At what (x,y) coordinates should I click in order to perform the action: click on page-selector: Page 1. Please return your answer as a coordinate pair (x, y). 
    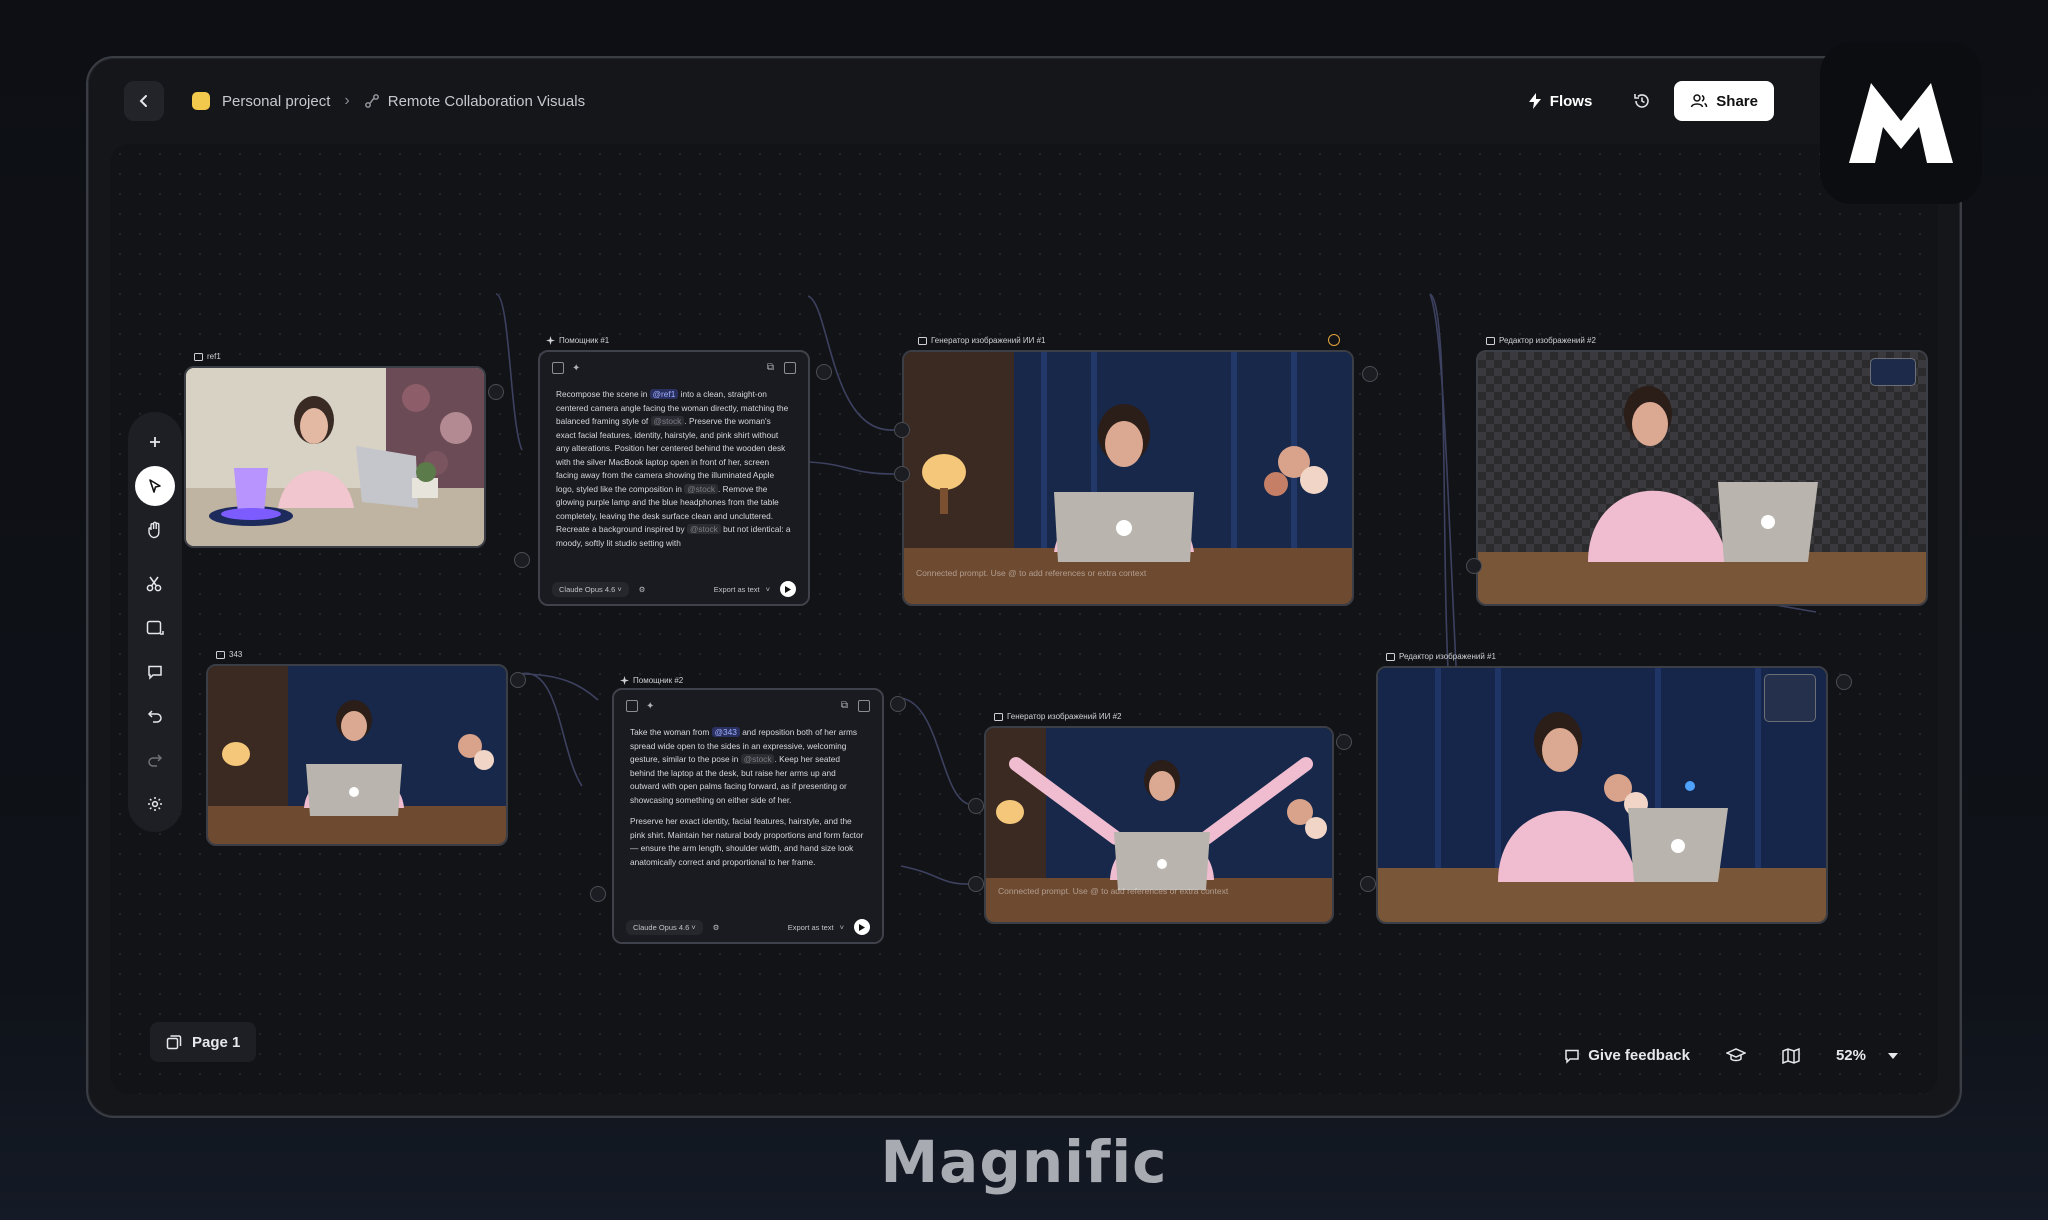
    Looking at the image, I should click on (203, 1042).